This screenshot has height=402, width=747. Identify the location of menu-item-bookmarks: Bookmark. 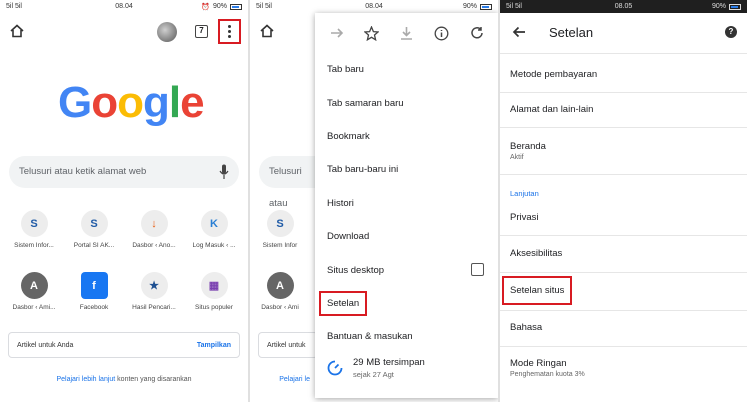
(406, 136).